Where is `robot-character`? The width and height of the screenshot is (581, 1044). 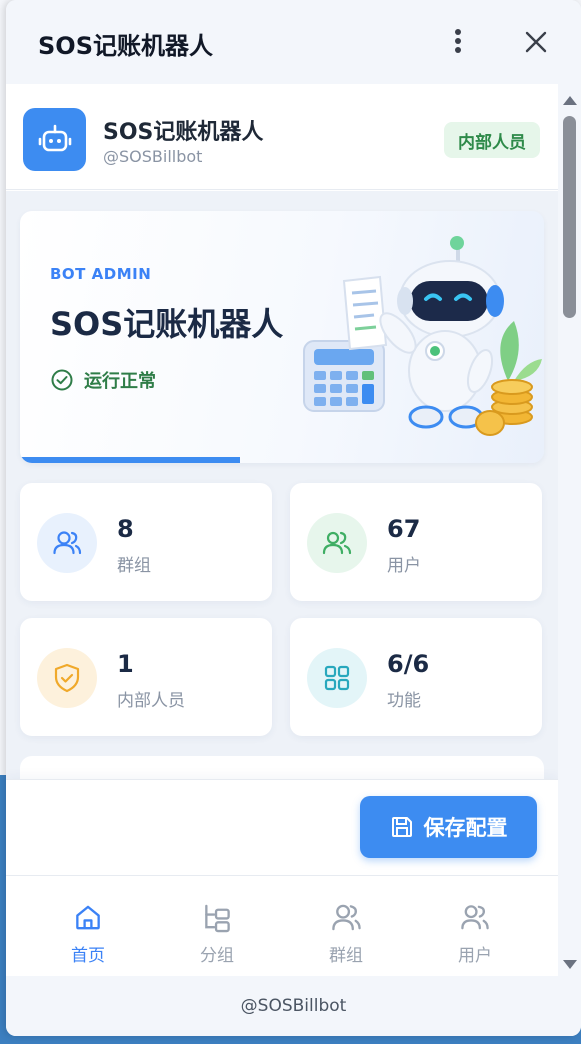
robot-character is located at coordinates (441, 332).